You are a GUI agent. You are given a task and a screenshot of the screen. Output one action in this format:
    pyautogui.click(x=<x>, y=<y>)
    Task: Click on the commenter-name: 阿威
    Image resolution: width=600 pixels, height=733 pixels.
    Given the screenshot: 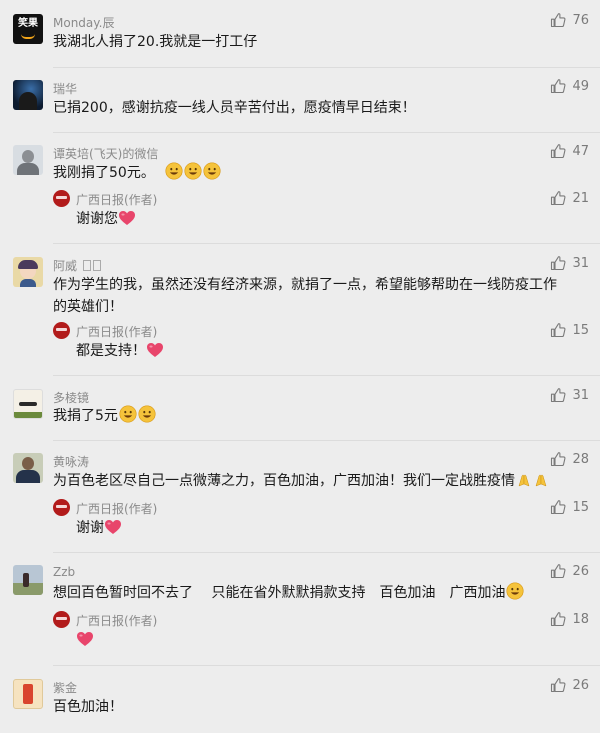 What is the action you would take?
    pyautogui.click(x=77, y=265)
    